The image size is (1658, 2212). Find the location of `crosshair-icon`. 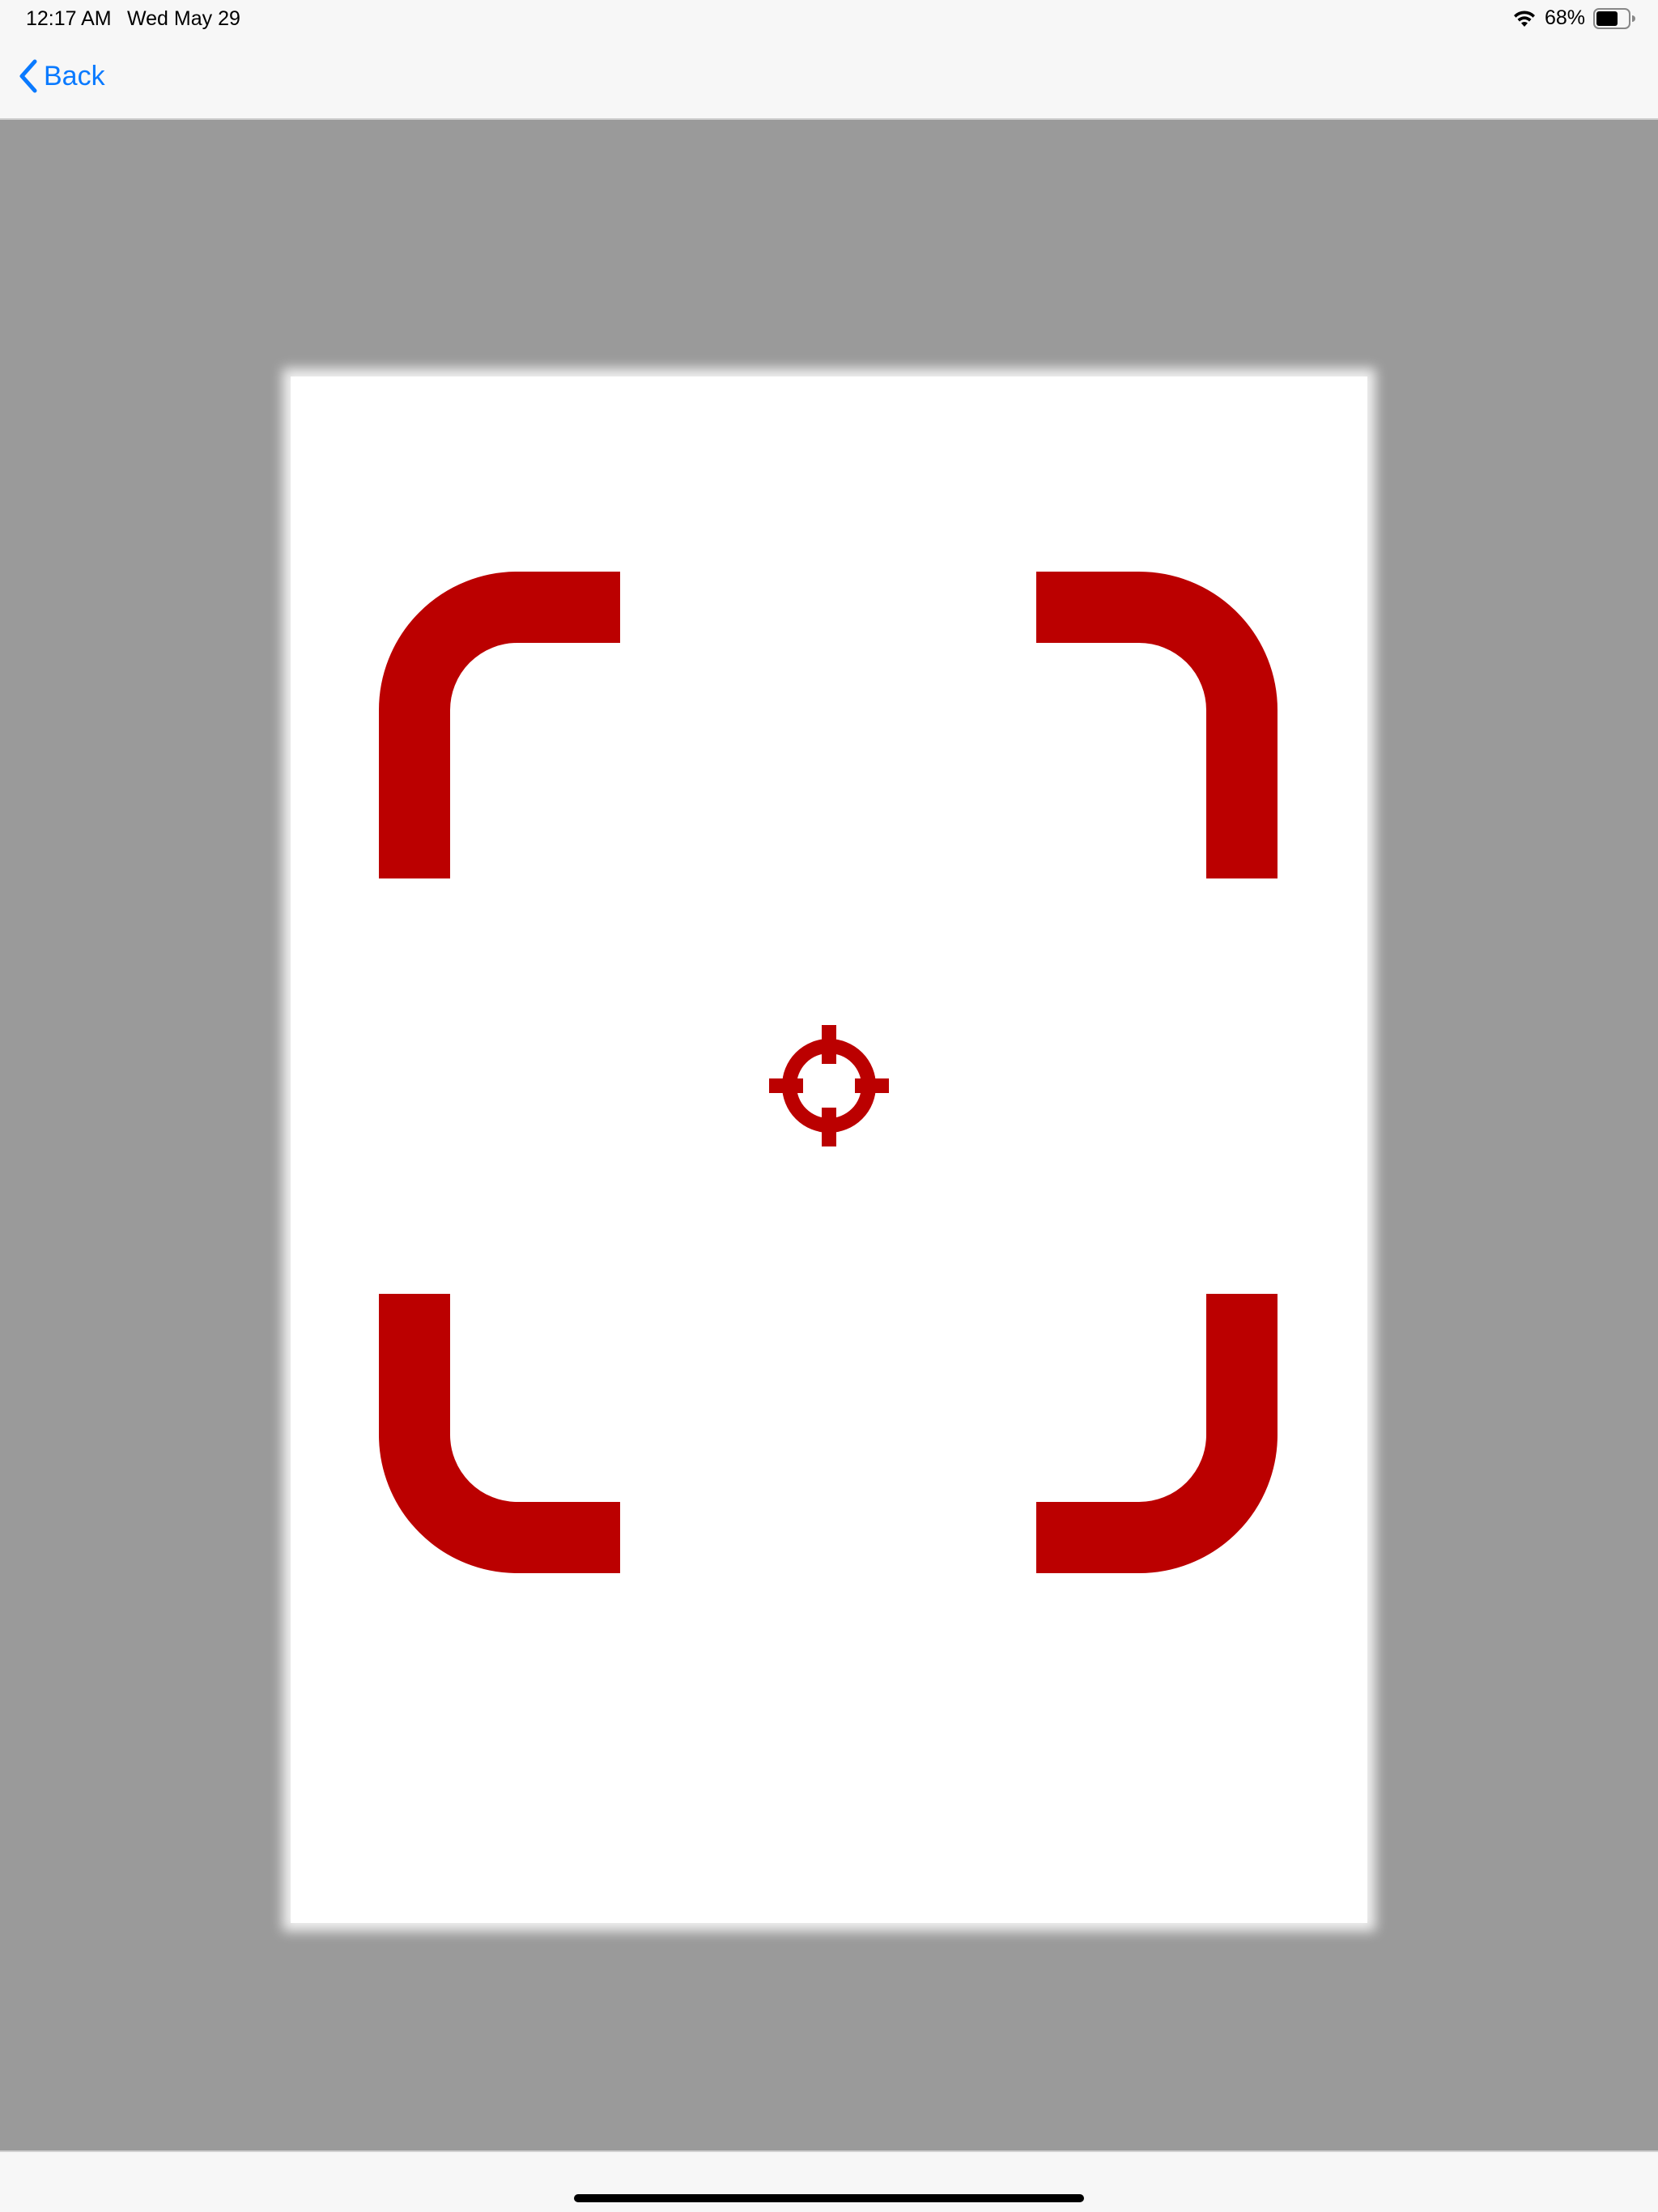

crosshair-icon is located at coordinates (829, 1086).